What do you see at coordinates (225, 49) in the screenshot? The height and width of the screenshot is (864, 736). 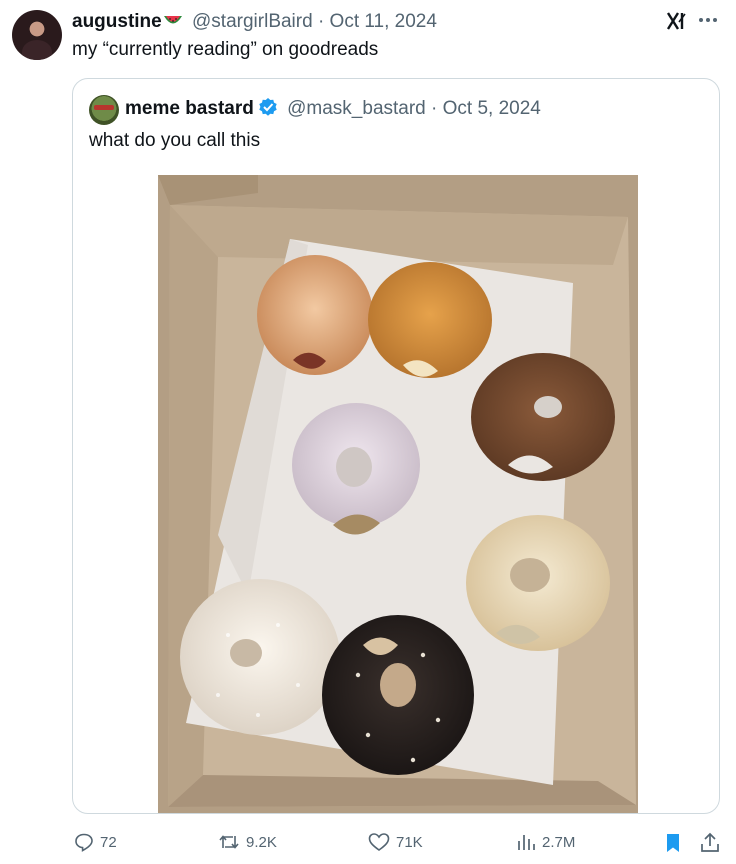 I see `tweet-text: my “currently reading” on goodreads` at bounding box center [225, 49].